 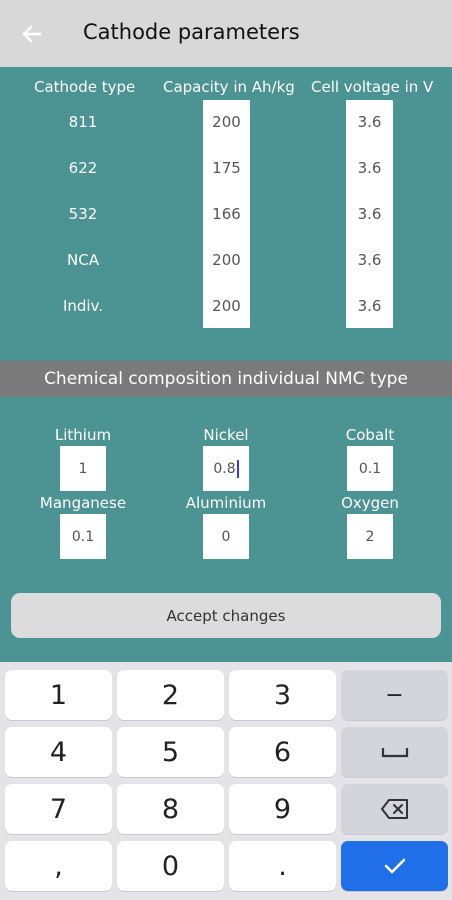 I want to click on text-cursor, so click(x=237, y=468).